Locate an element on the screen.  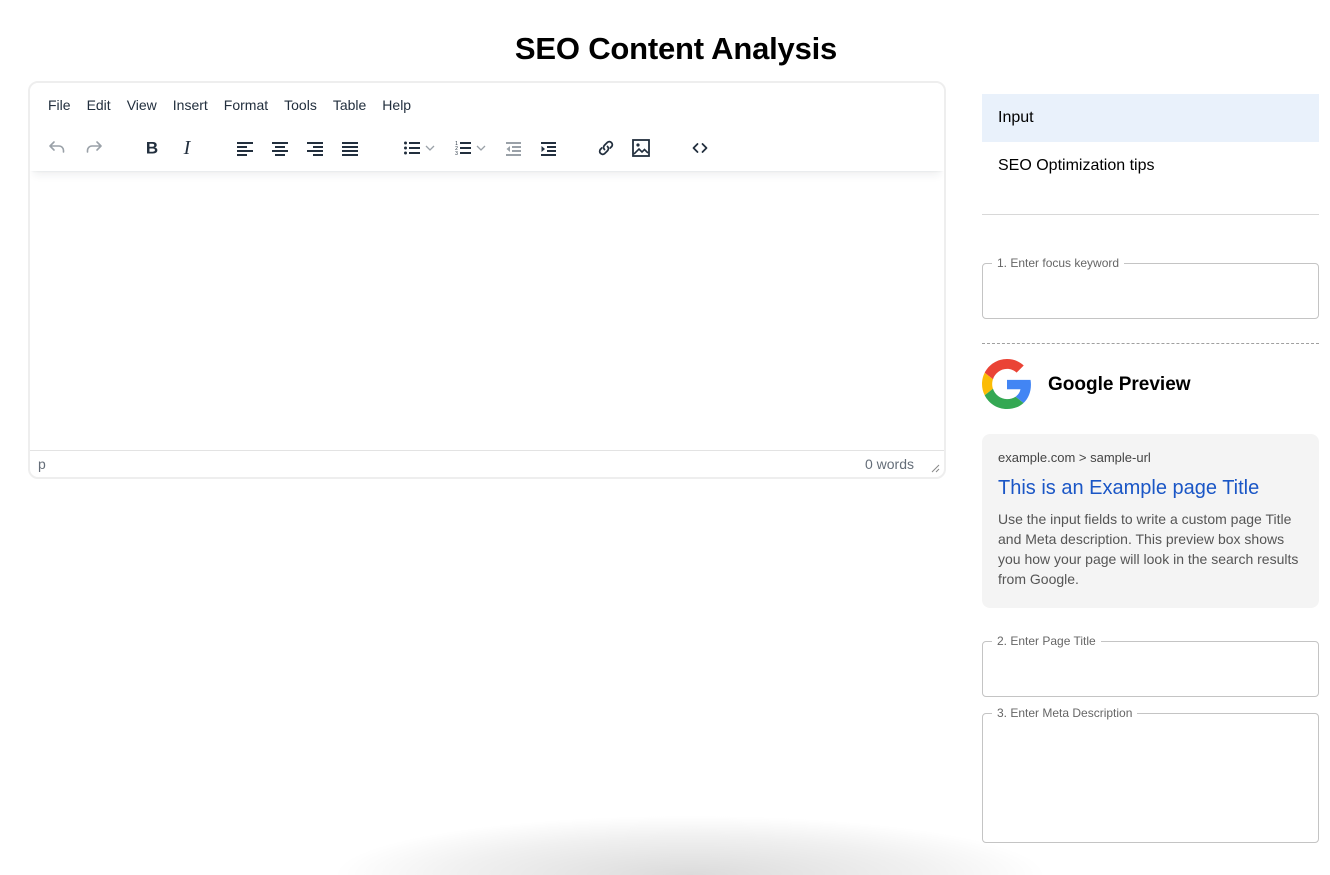
align-center-button is located at coordinates (280, 148).